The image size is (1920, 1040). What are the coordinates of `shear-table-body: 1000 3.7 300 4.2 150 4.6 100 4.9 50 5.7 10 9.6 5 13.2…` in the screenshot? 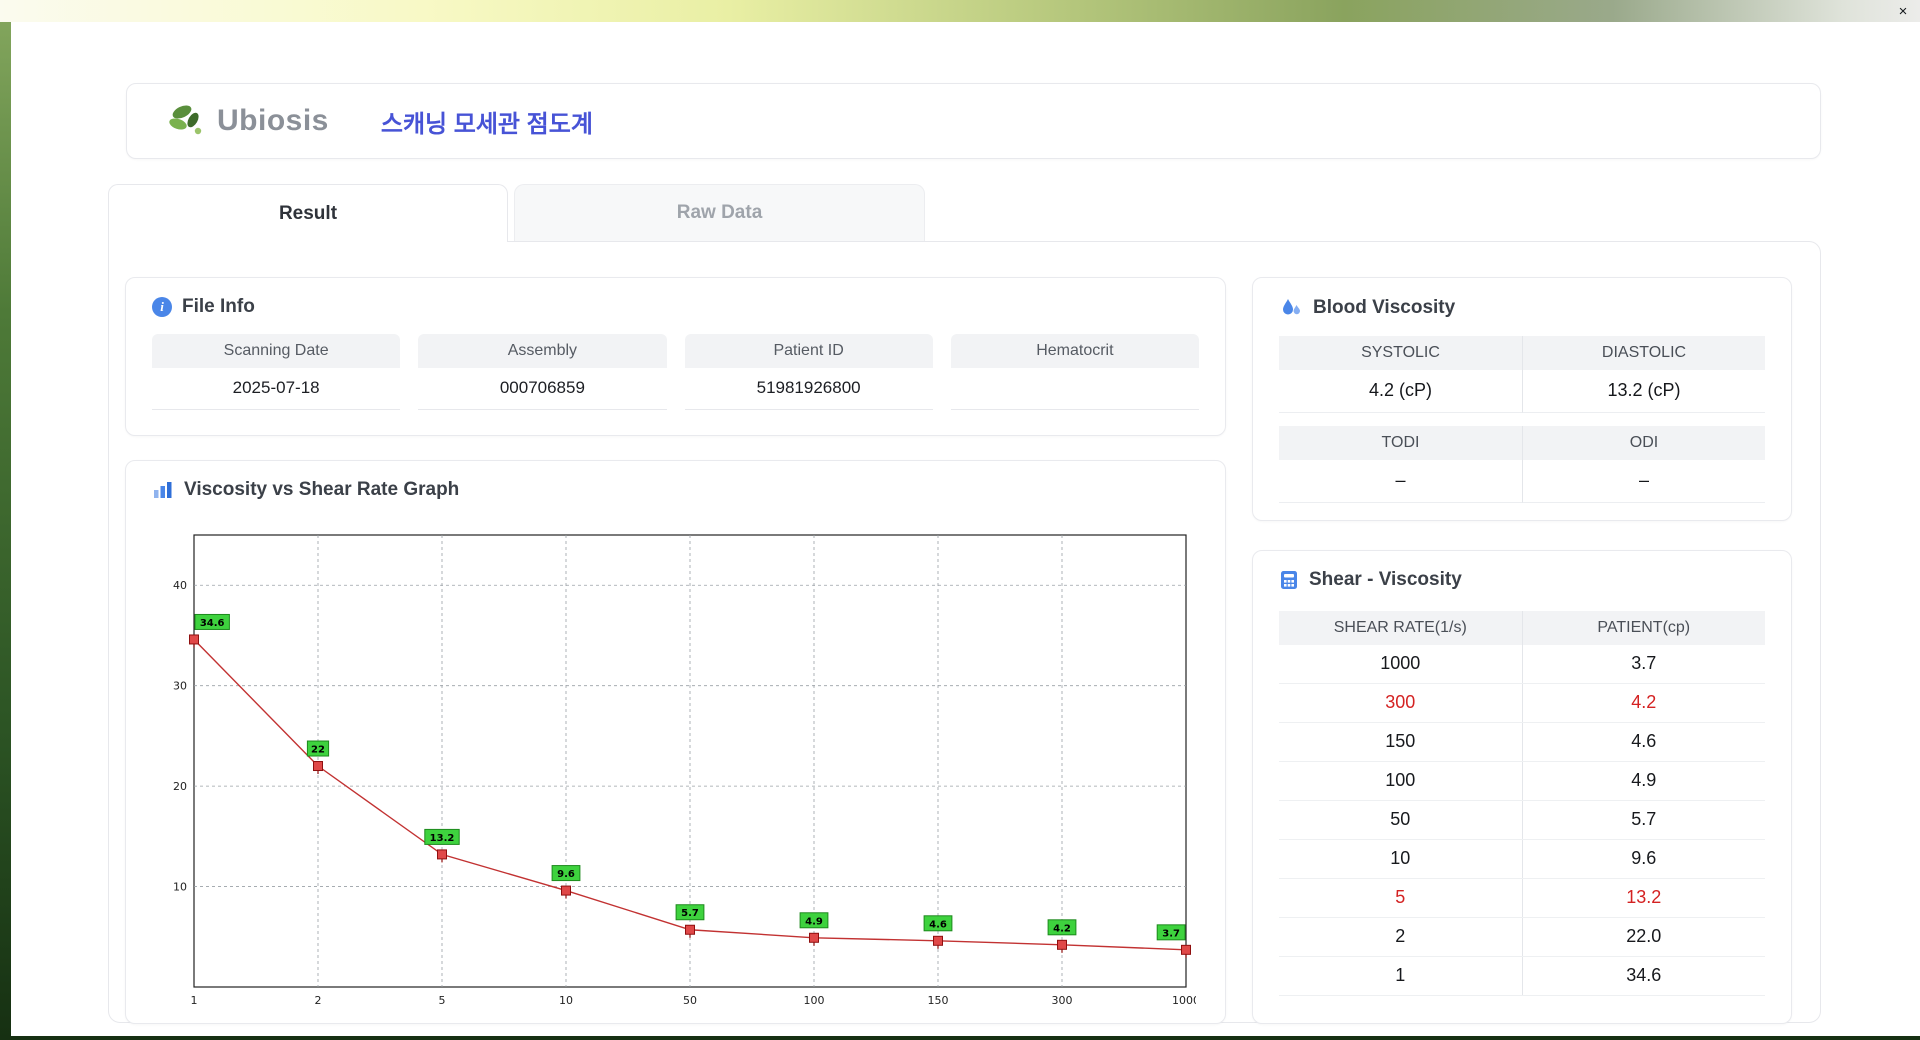 It's located at (1522, 820).